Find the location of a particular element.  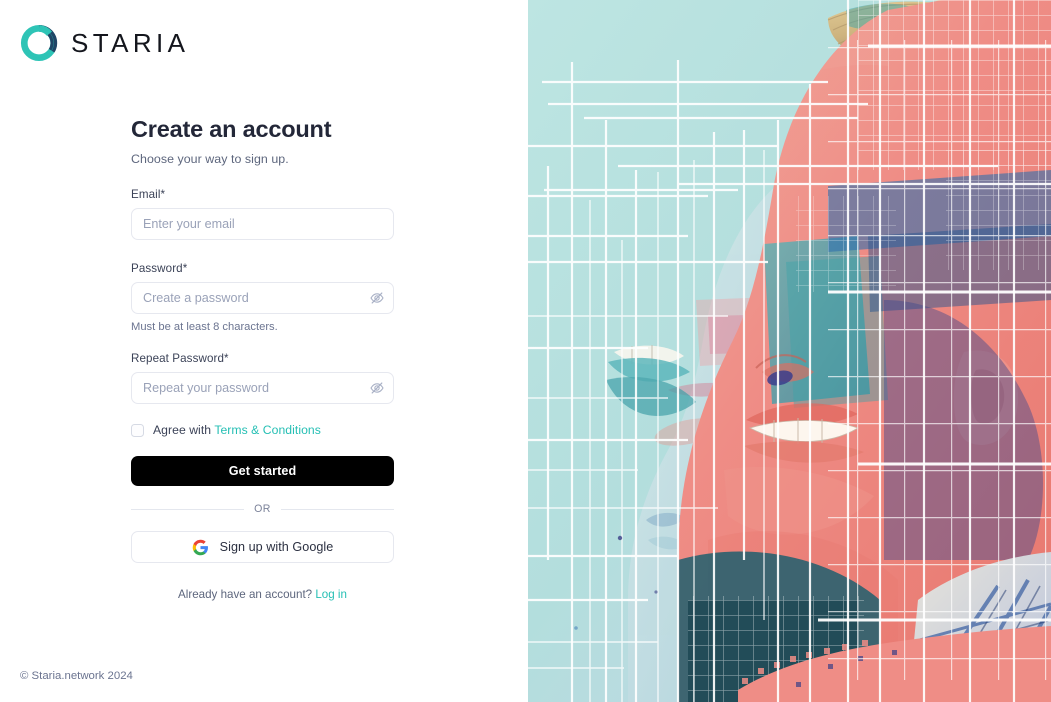

repeat-password-visibility-toggle is located at coordinates (377, 388).